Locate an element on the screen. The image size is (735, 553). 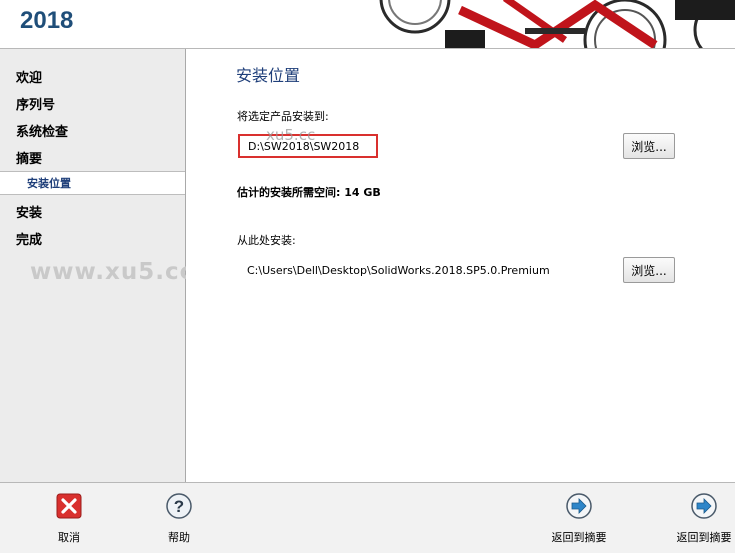
sidebar-item-install-location: 安装位置 is located at coordinates (92, 183).